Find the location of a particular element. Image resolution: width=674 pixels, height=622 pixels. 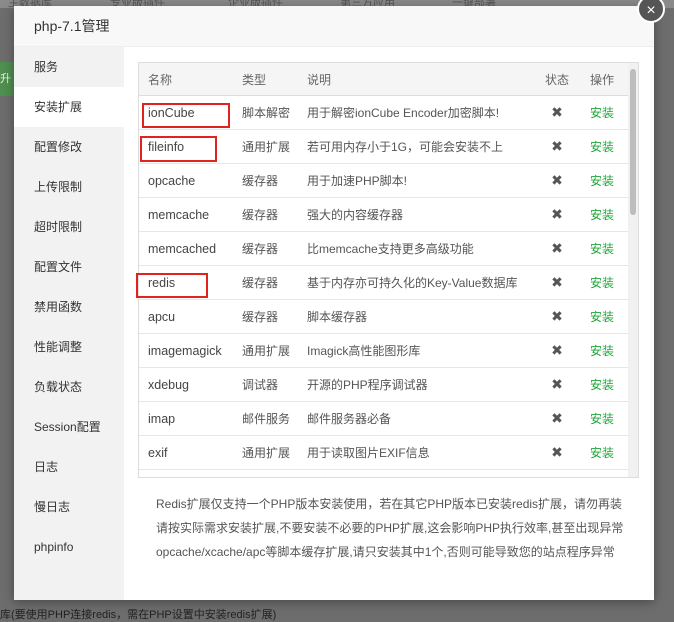

table-row: imap 邮件服务 邮件服务器必备 ✖ 安装 is located at coordinates (383, 418).